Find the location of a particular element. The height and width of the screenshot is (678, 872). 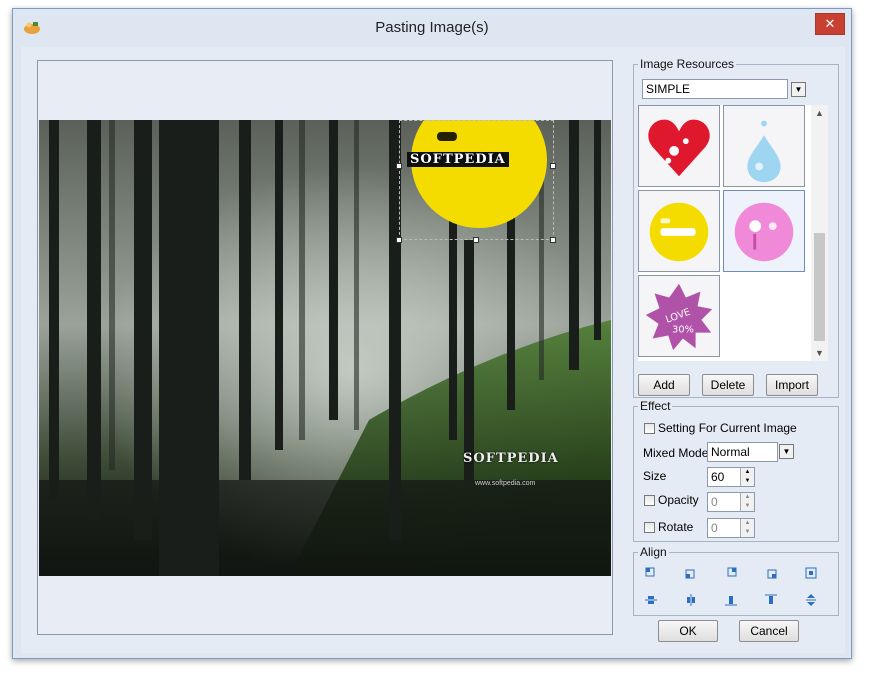

thumbnail-love-30-starburst: LOVE 30% is located at coordinates (679, 316).